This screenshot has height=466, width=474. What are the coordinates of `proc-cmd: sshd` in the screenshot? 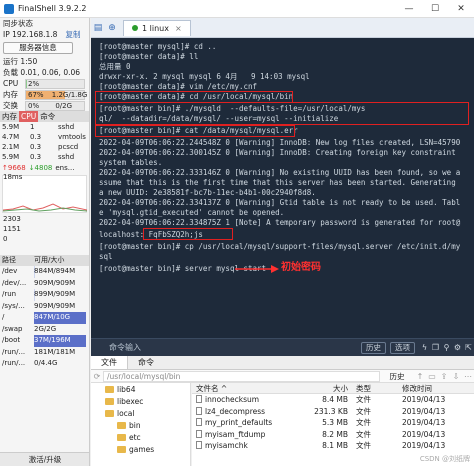 It's located at (66, 127).